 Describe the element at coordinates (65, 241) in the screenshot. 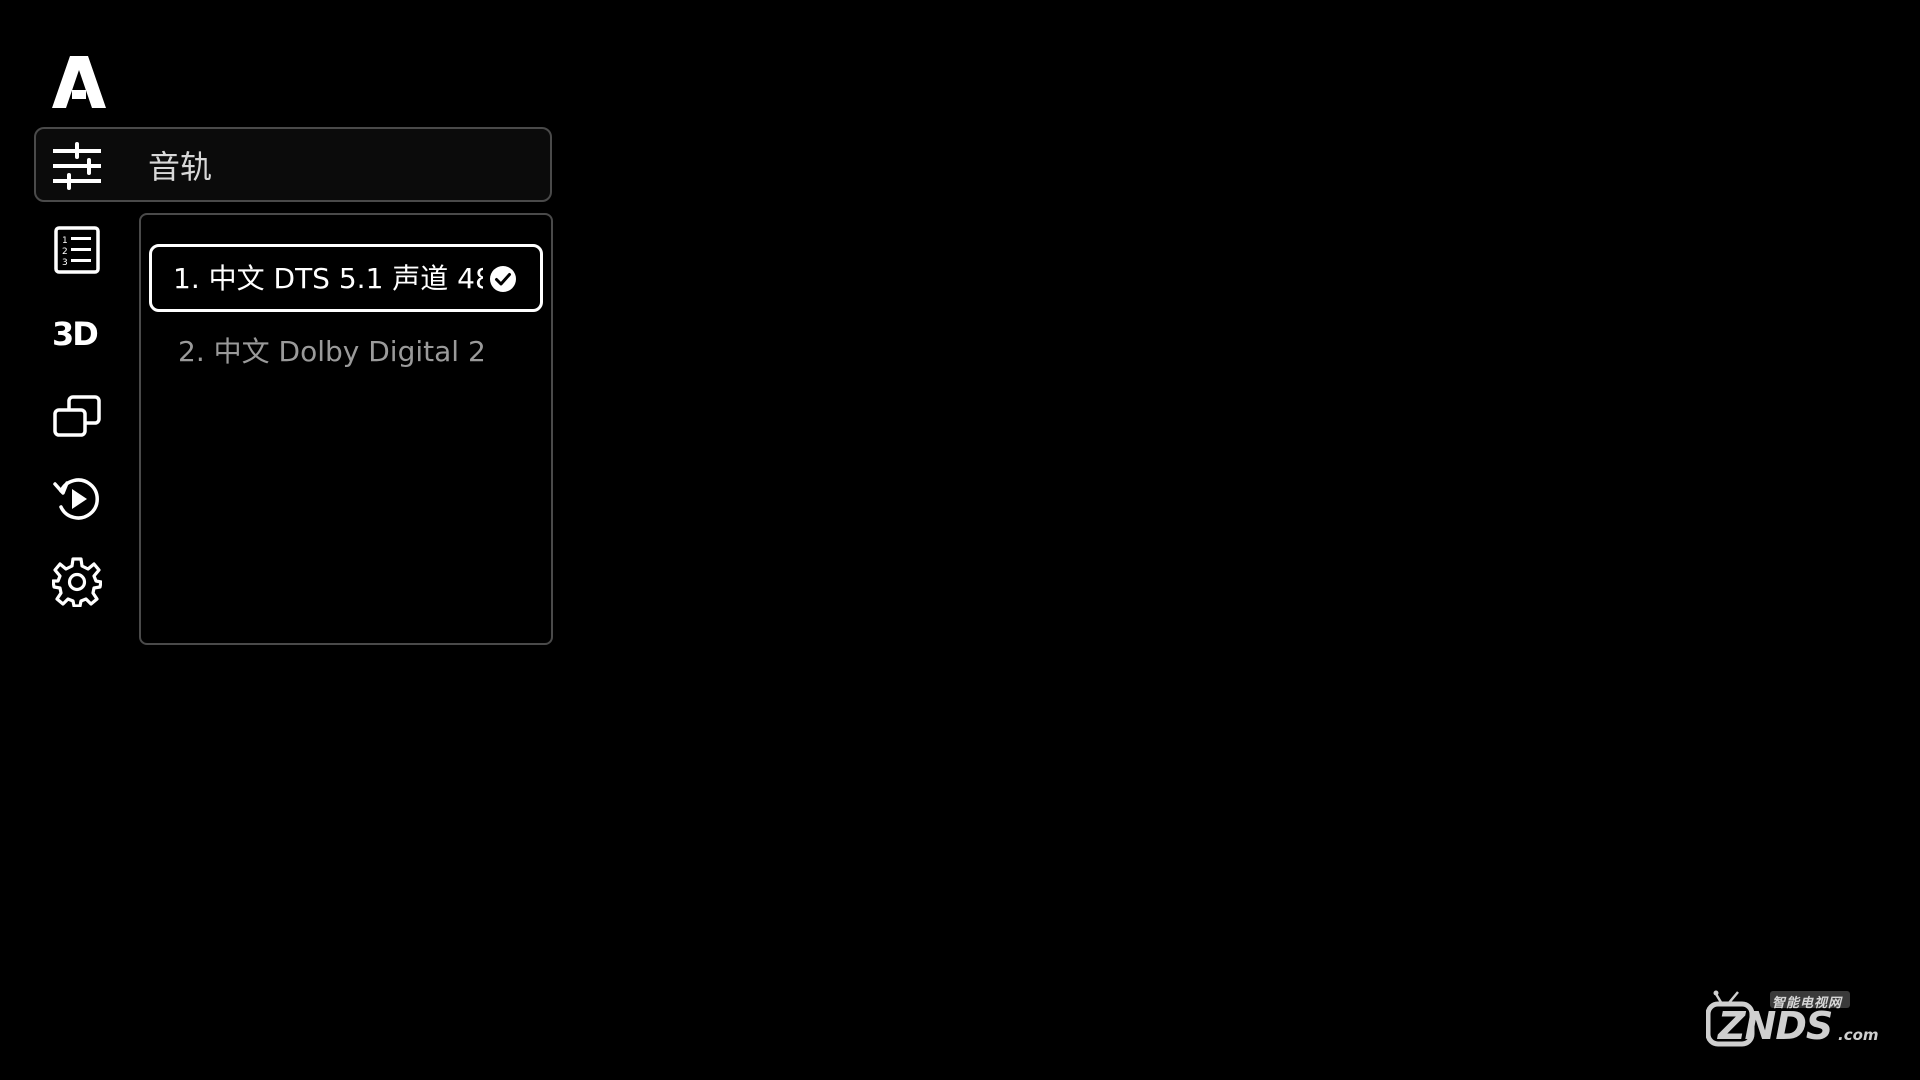

I see `svg-text: 1` at that location.